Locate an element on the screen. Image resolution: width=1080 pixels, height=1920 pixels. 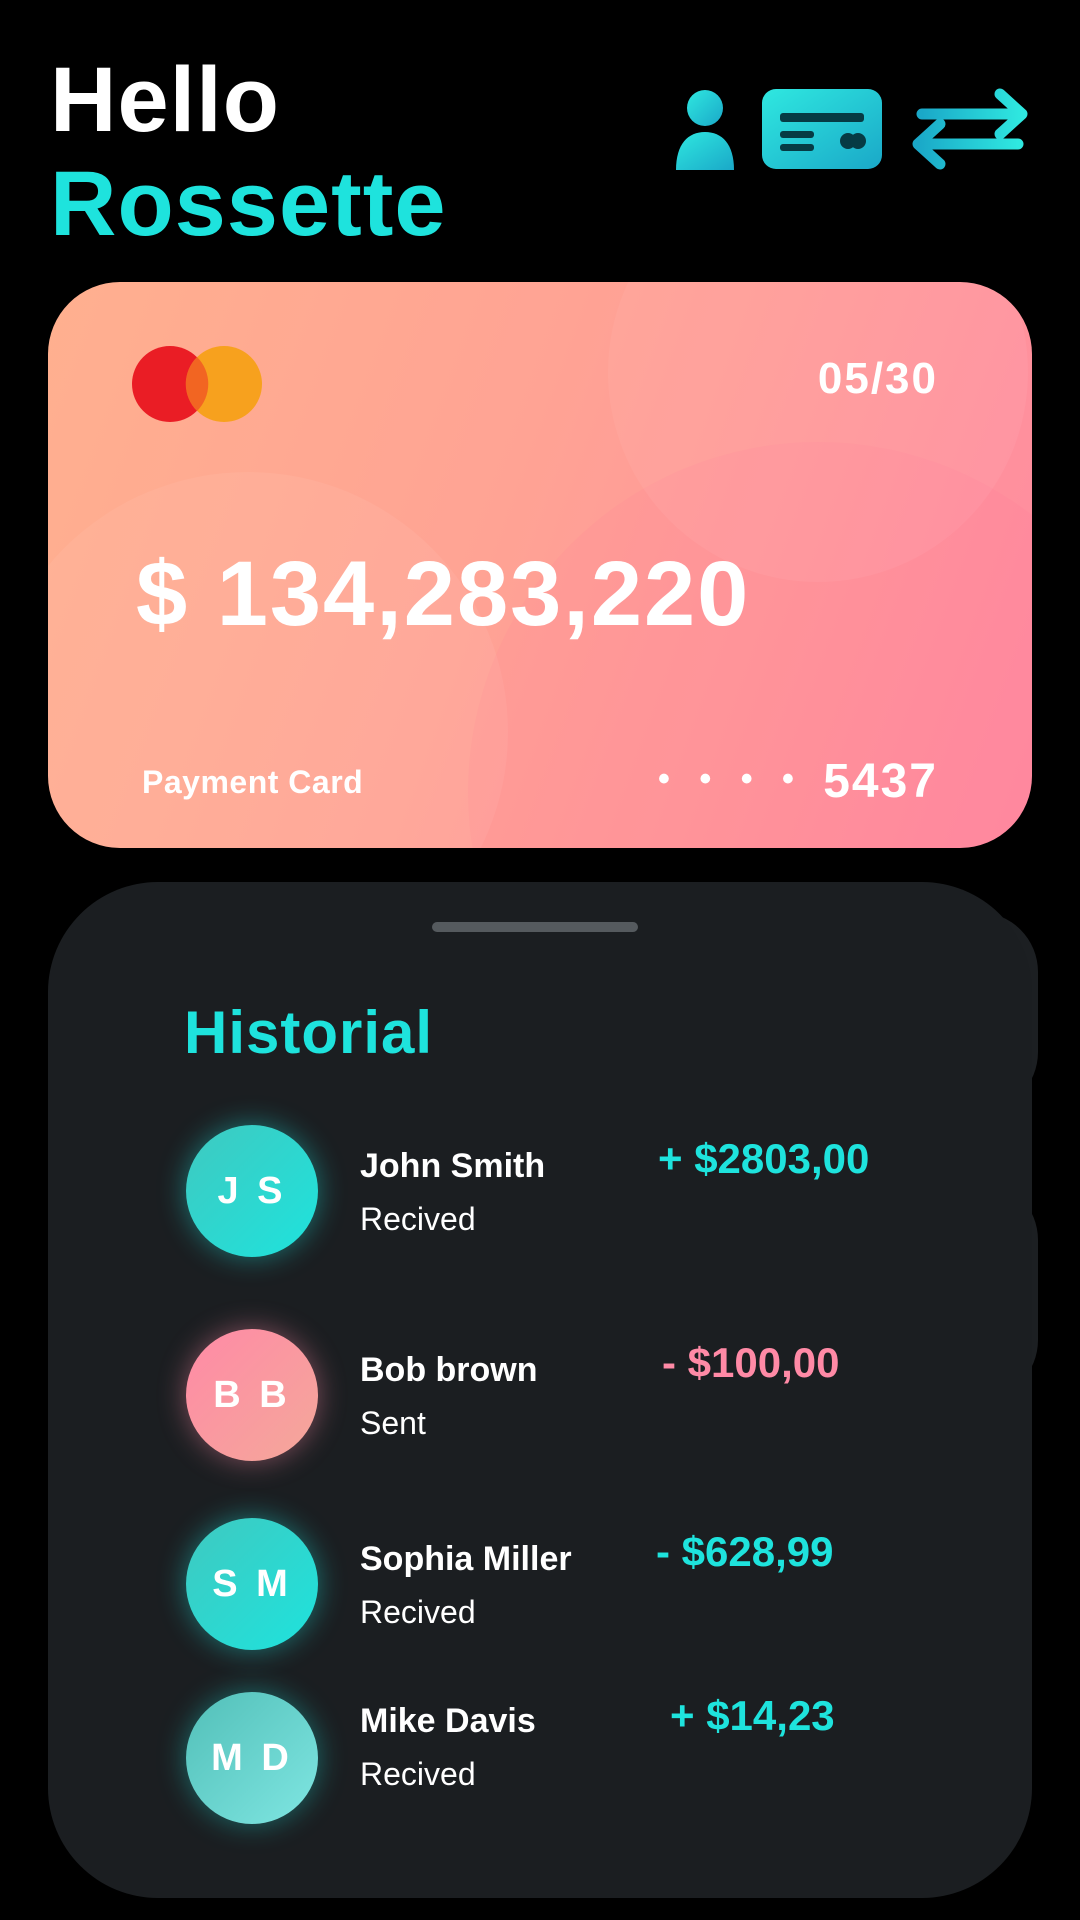
avatar: B B is located at coordinates (252, 1395).